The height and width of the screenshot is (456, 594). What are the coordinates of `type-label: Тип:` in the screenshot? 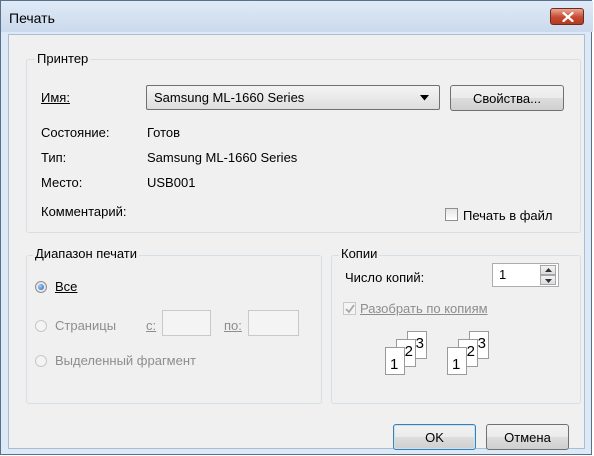 It's located at (54, 157).